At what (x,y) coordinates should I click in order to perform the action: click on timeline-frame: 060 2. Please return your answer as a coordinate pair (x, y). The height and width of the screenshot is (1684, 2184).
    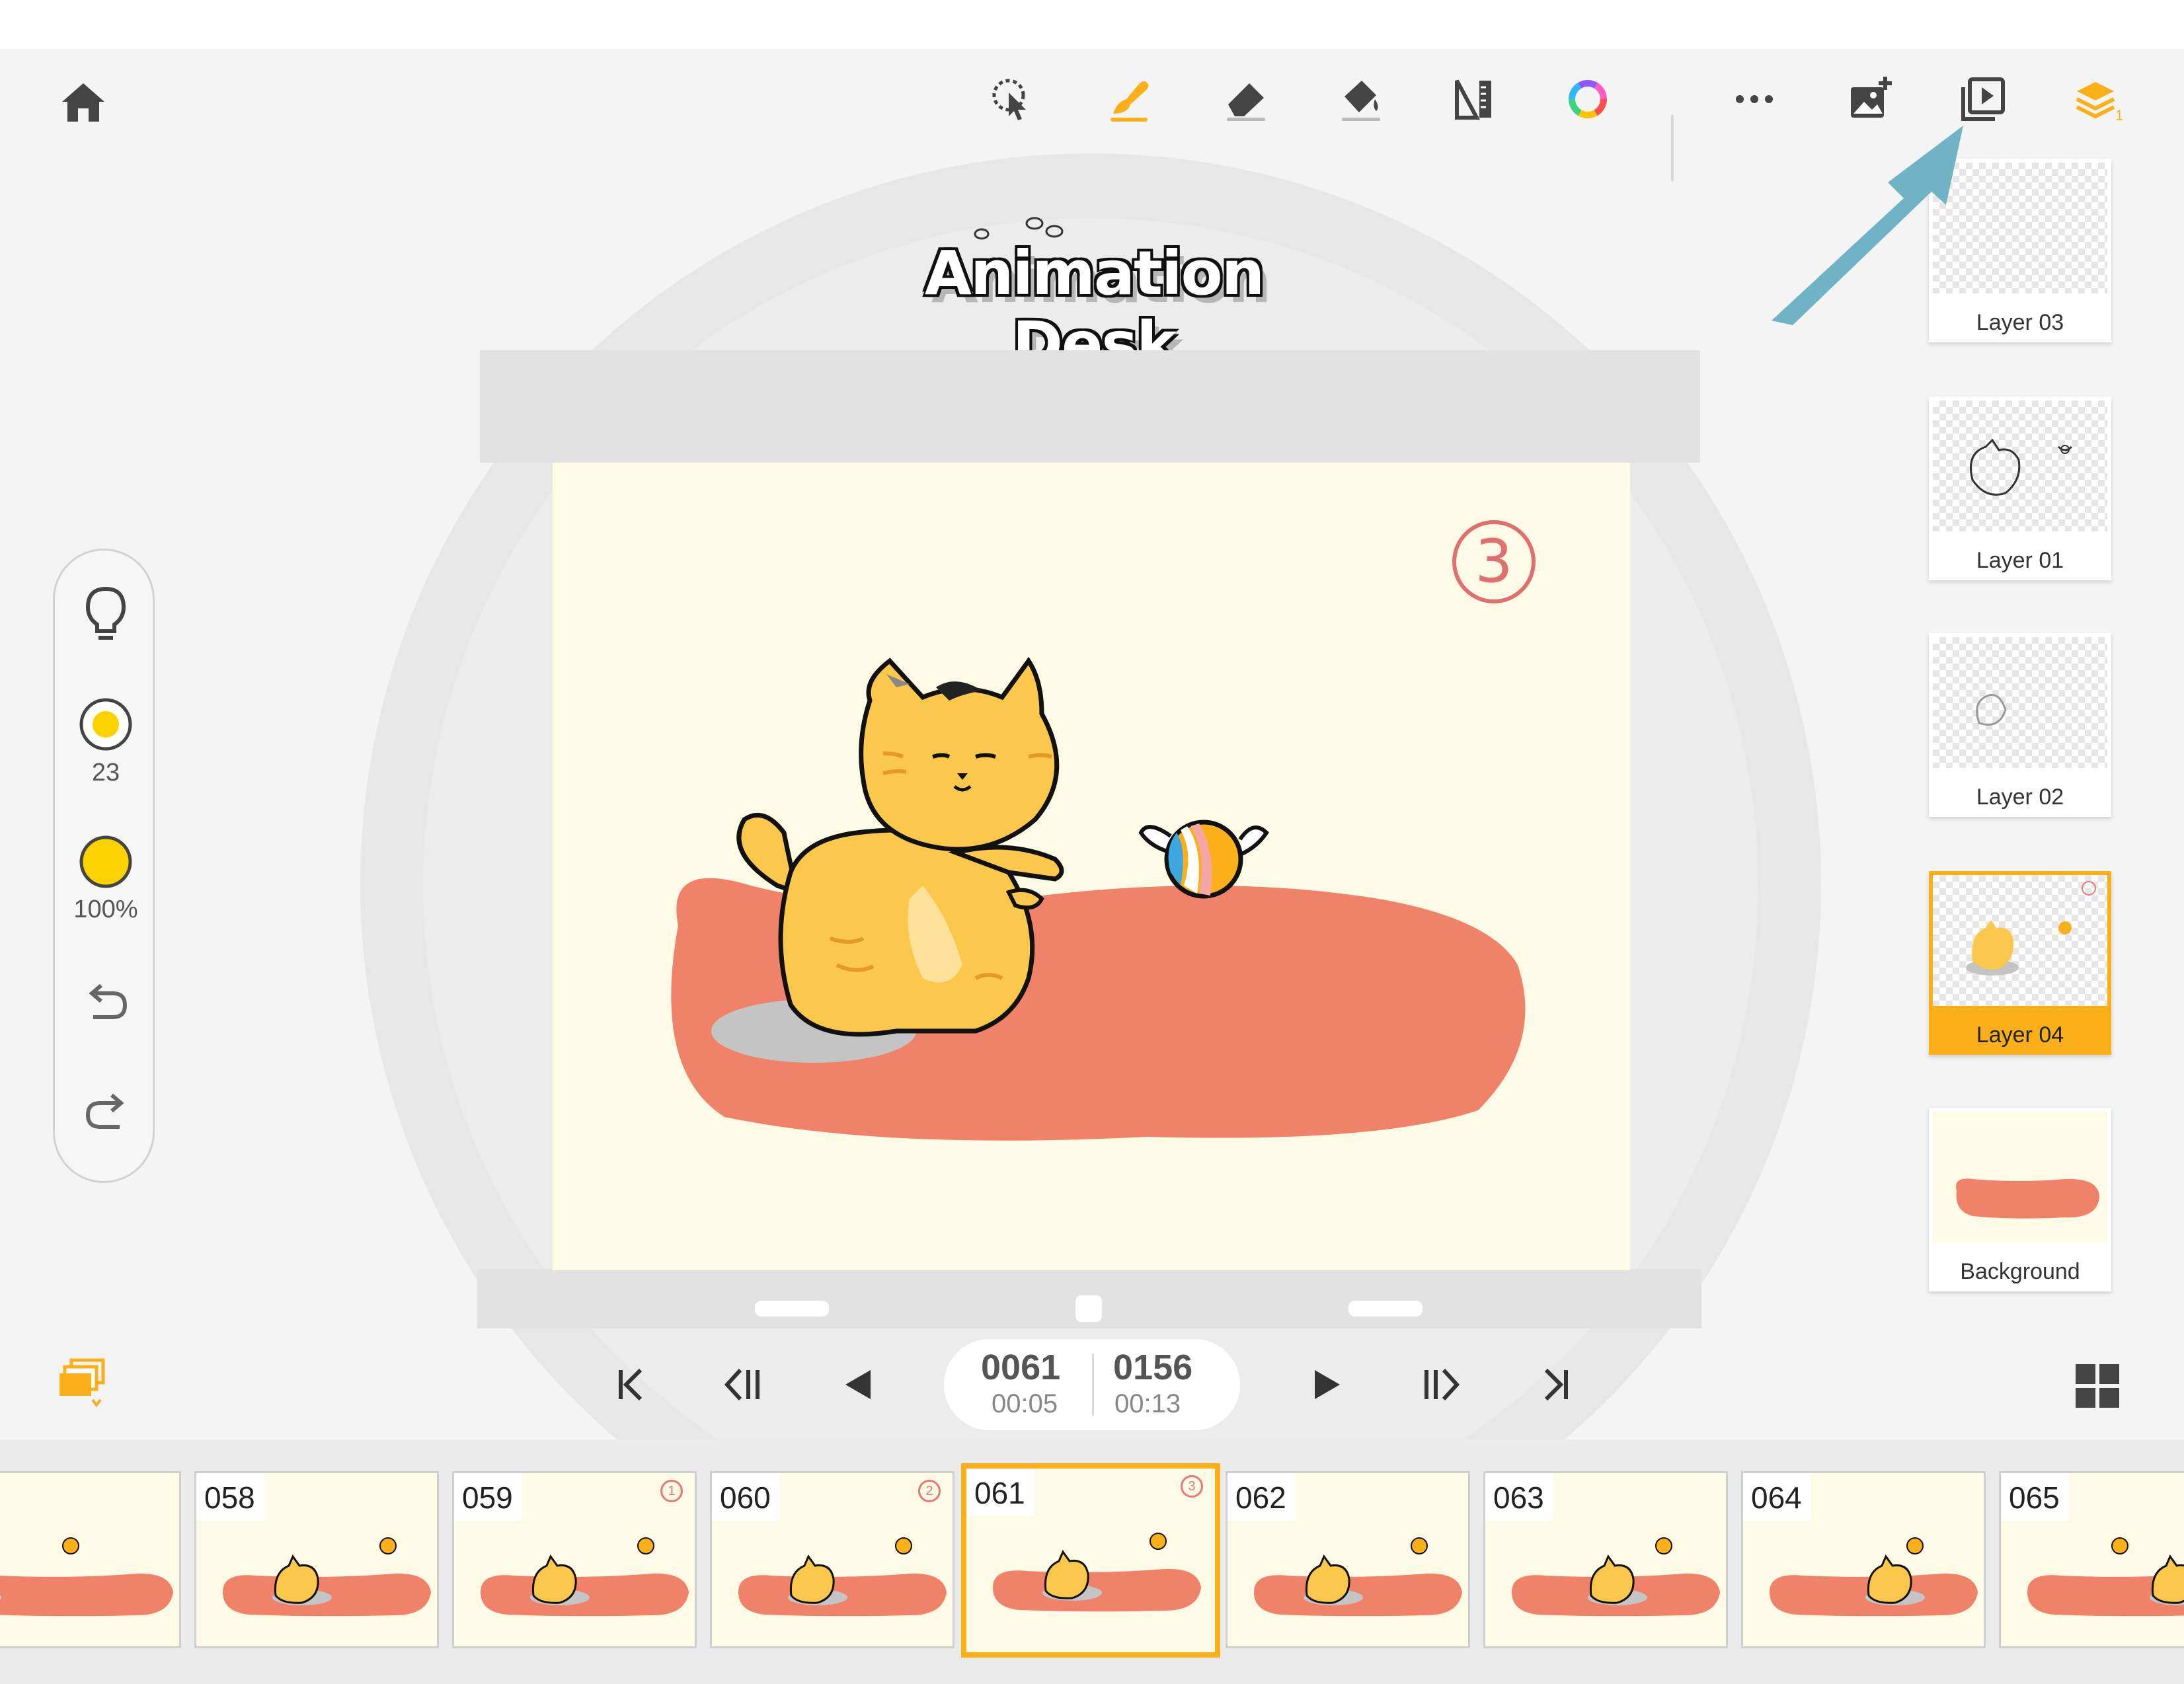
    Looking at the image, I should click on (832, 1559).